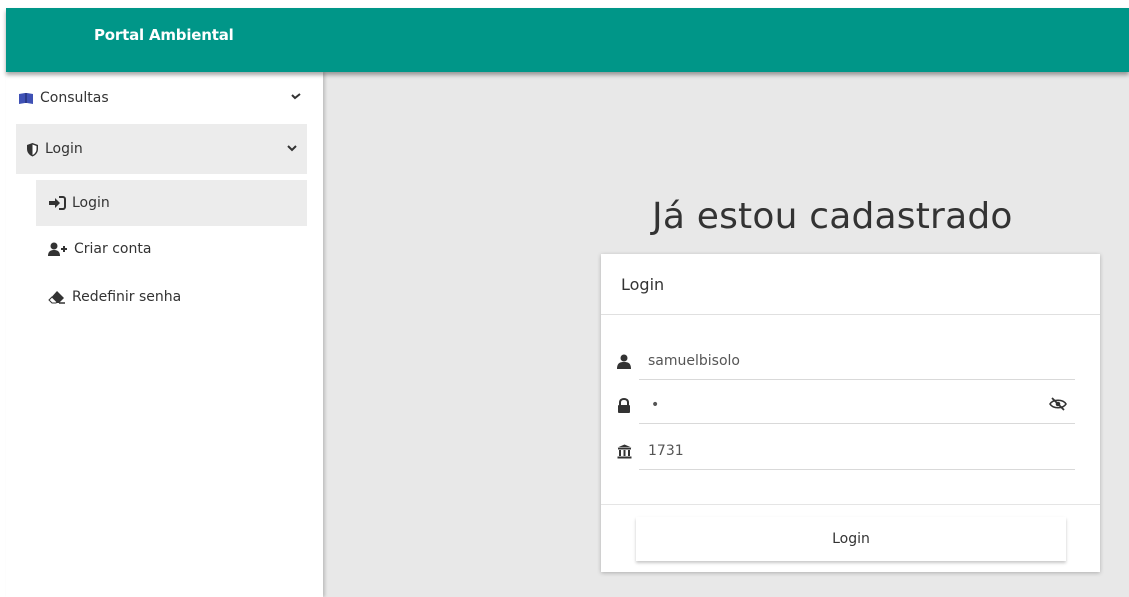 This screenshot has width=1129, height=597. Describe the element at coordinates (624, 405) in the screenshot. I see `lock-icon` at that location.